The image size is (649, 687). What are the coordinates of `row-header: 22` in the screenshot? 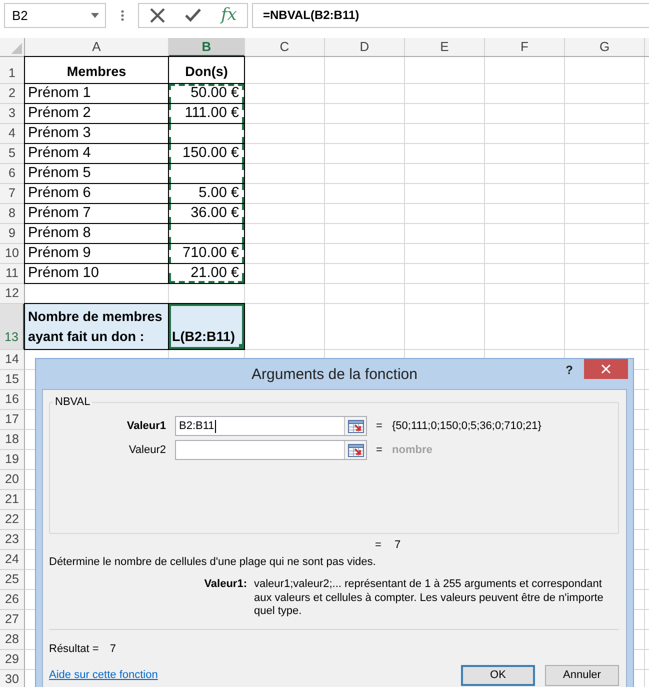 It's located at (12, 520).